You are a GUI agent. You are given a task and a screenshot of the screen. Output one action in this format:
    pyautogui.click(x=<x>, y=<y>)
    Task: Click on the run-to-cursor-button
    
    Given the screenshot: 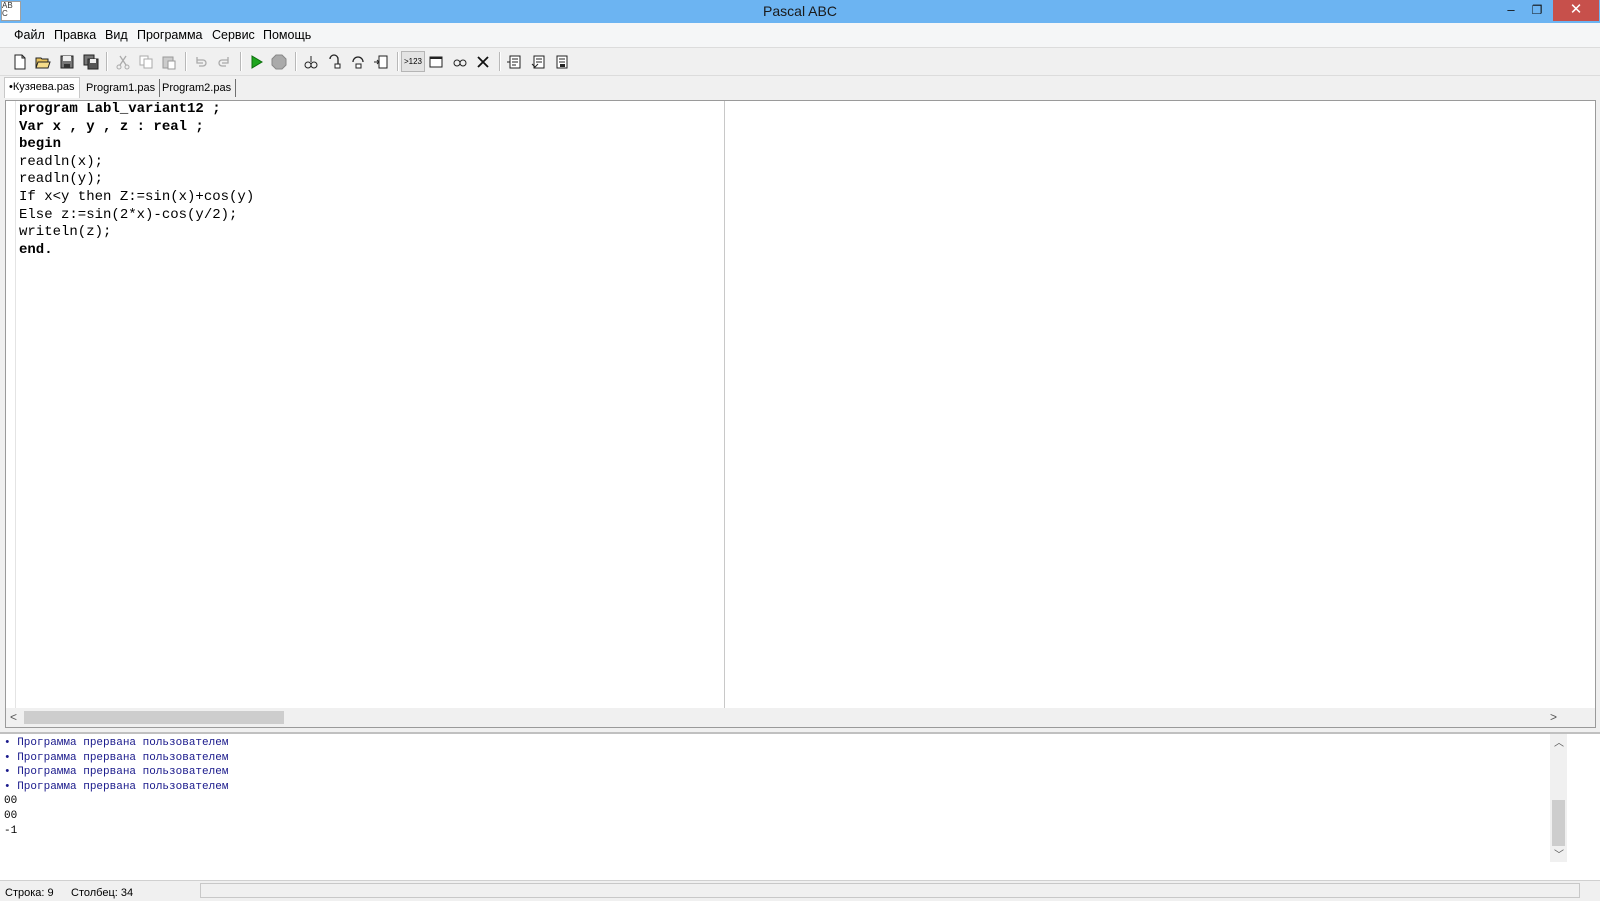 What is the action you would take?
    pyautogui.click(x=358, y=61)
    